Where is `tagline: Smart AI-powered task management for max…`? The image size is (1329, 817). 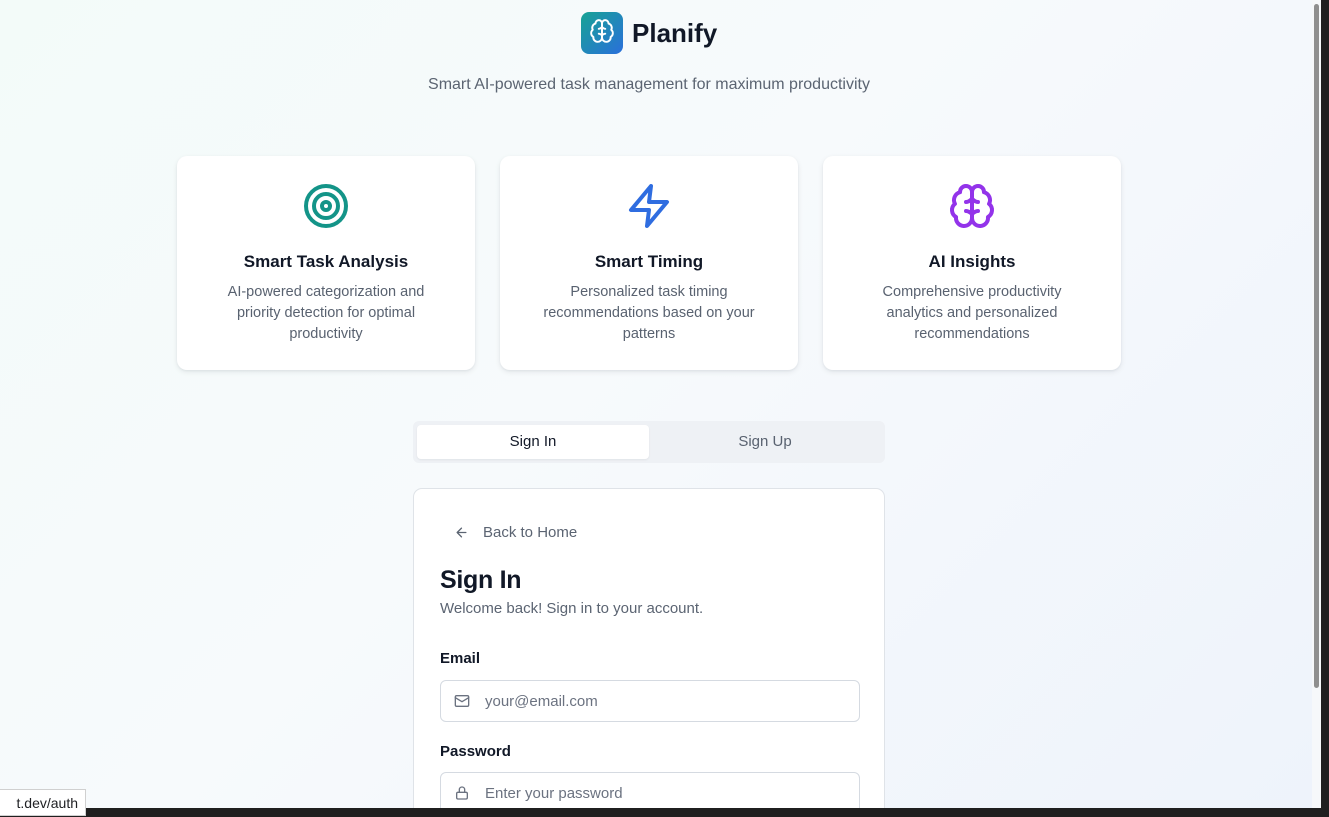 tagline: Smart AI-powered task management for max… is located at coordinates (649, 84).